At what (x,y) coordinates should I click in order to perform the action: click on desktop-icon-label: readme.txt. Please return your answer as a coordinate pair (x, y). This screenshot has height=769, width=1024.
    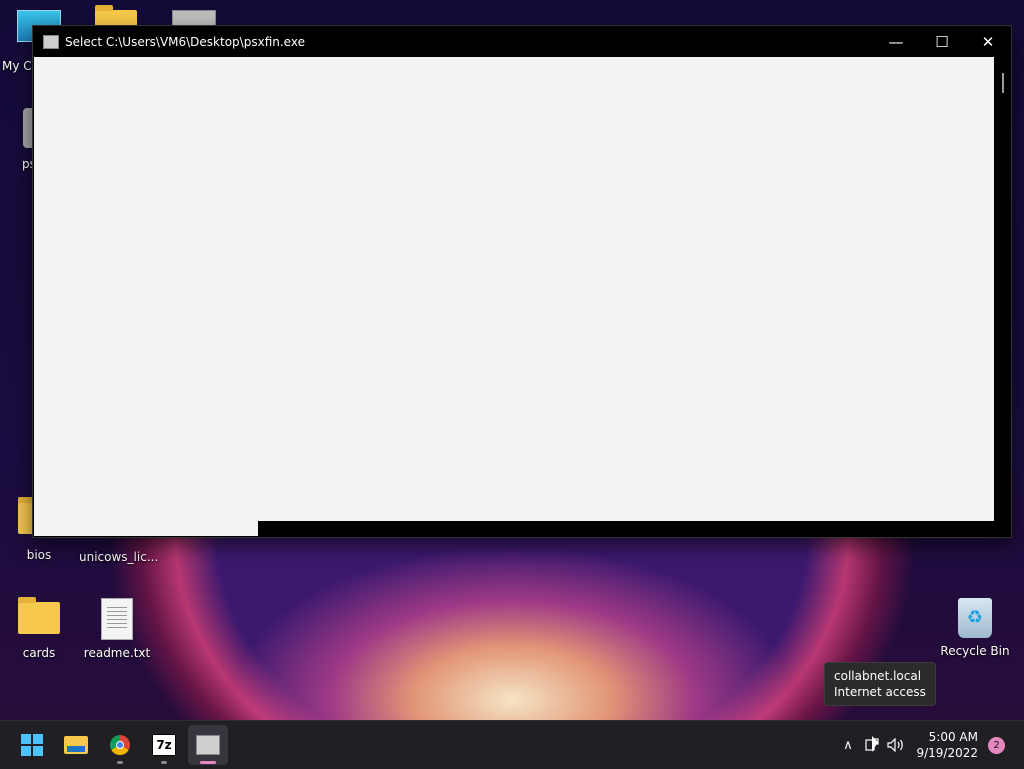
    Looking at the image, I should click on (117, 653).